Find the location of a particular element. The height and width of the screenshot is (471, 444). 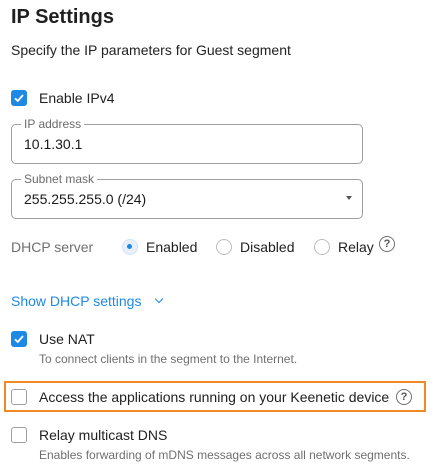

ip-address-label: IP address is located at coordinates (53, 124).